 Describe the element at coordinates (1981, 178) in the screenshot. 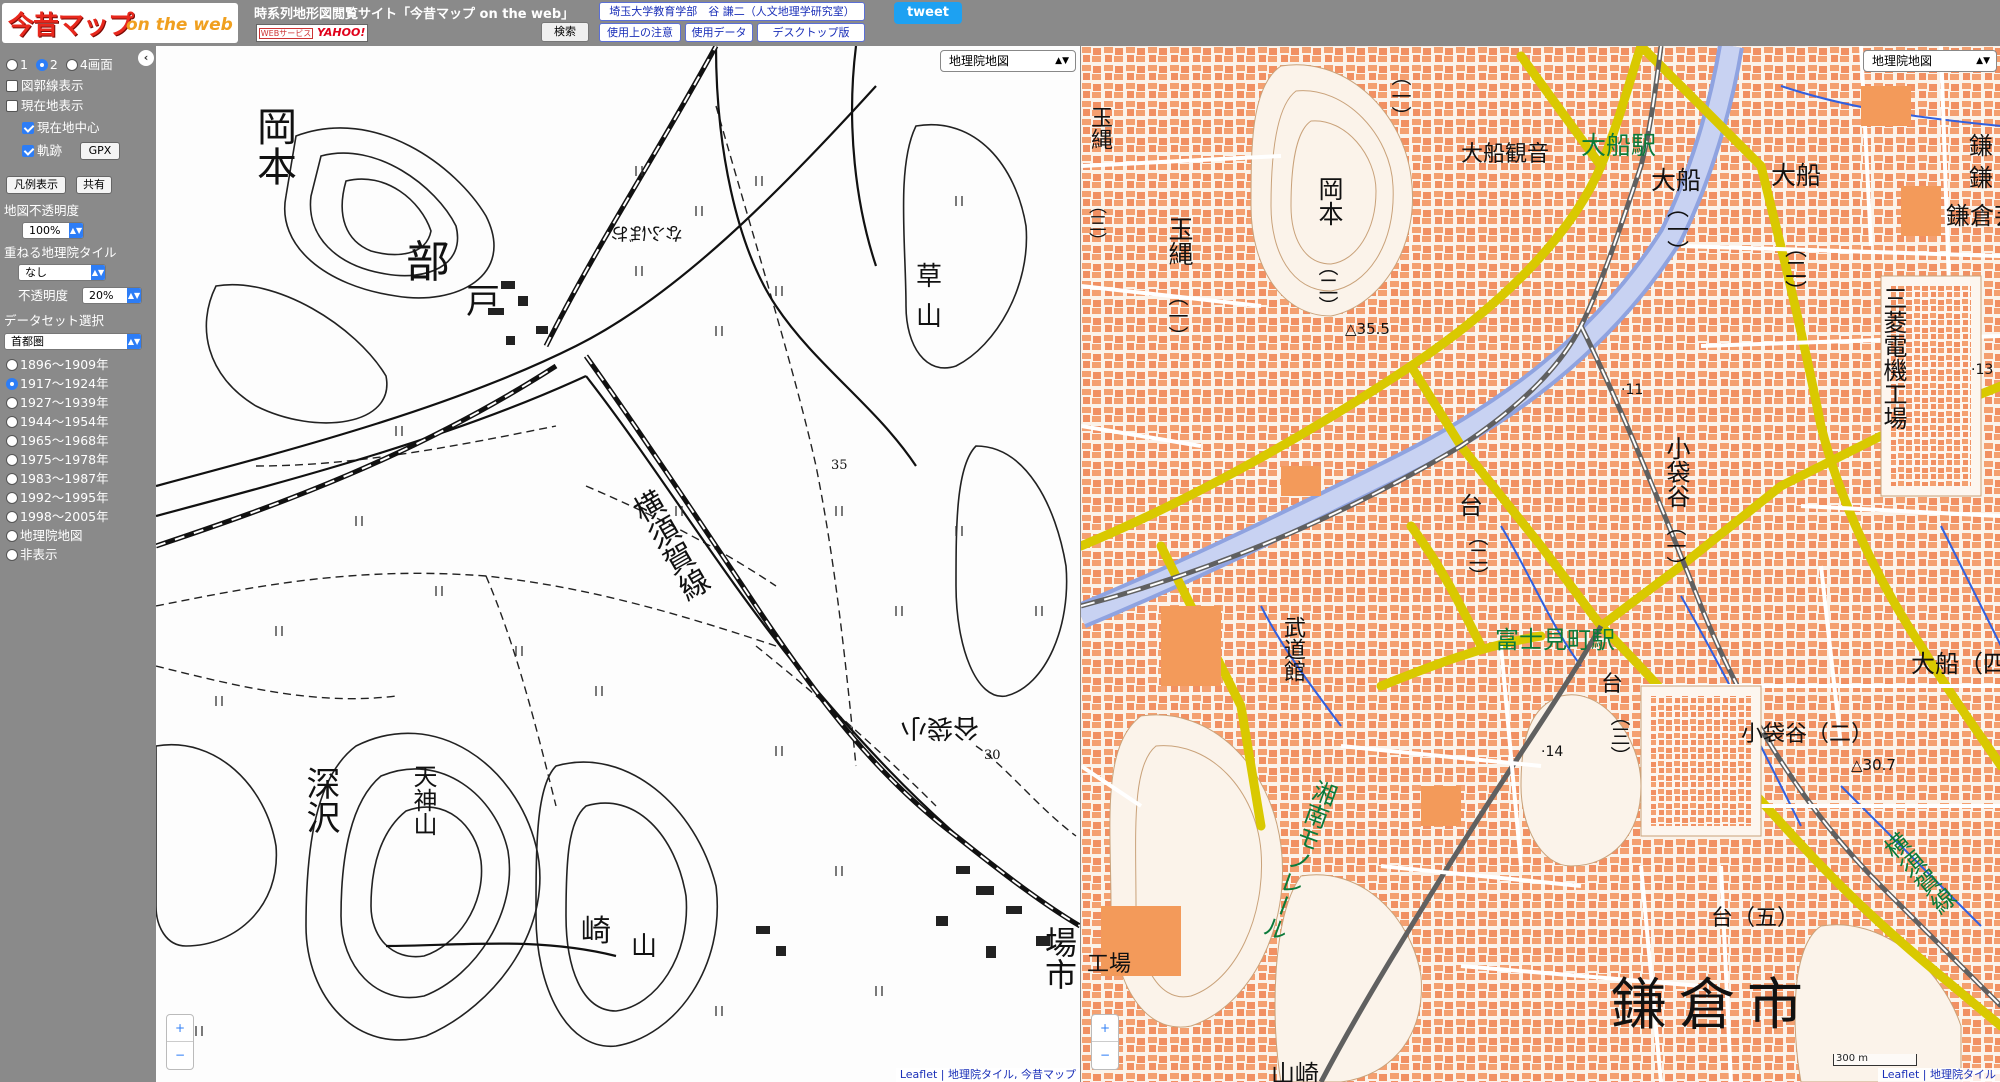

I see `map-label-kama-2: 鎌` at that location.